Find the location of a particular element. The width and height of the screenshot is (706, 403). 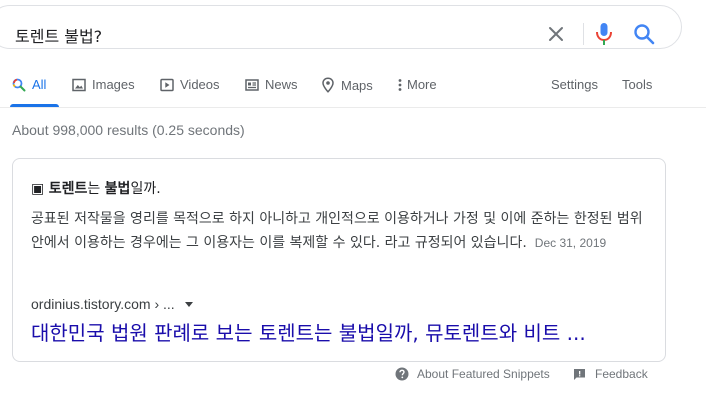

snippet-date: Dec 31, 2019 is located at coordinates (570, 243).